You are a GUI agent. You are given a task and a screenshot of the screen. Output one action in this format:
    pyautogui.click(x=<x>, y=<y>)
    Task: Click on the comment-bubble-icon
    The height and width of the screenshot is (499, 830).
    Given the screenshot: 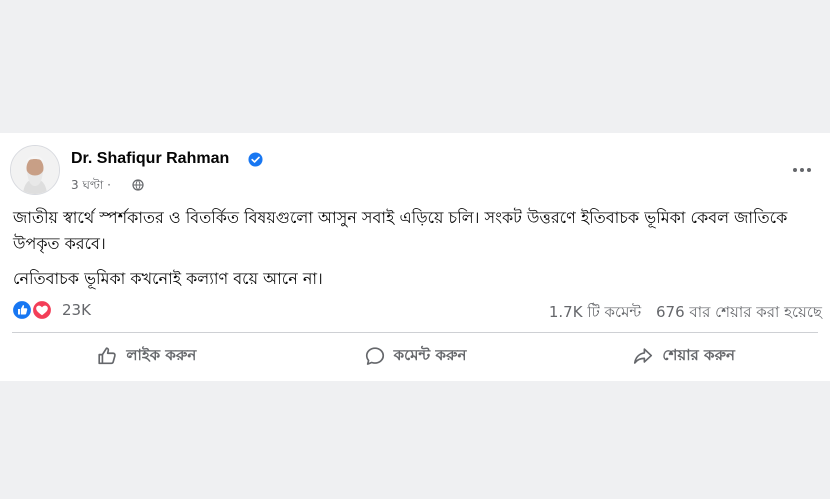 What is the action you would take?
    pyautogui.click(x=374, y=356)
    